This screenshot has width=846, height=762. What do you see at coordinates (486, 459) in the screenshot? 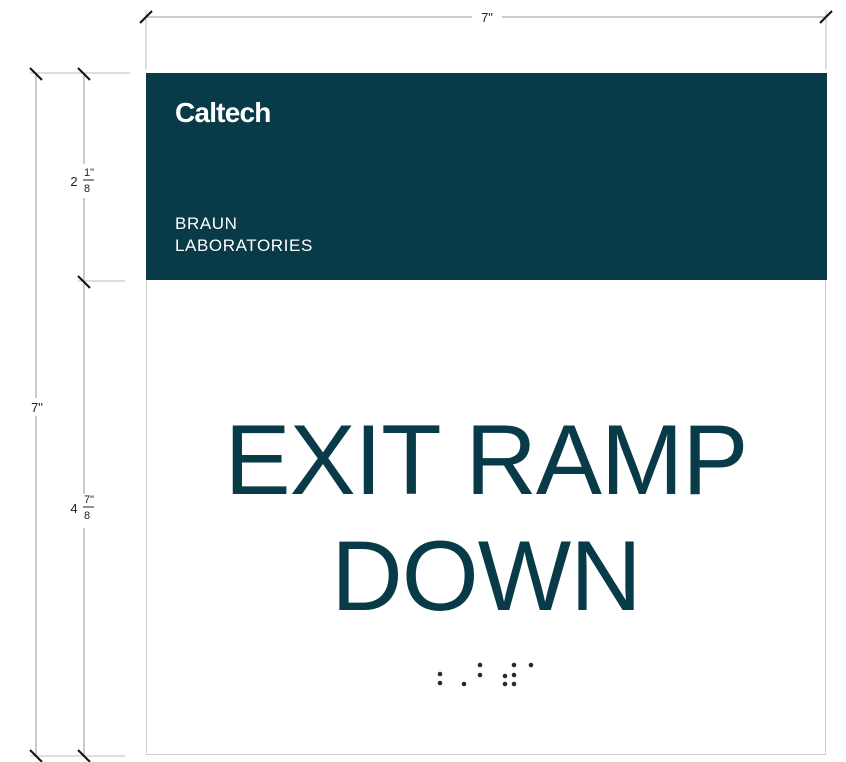
I see `sign-message-line1: EXIT RAMP` at bounding box center [486, 459].